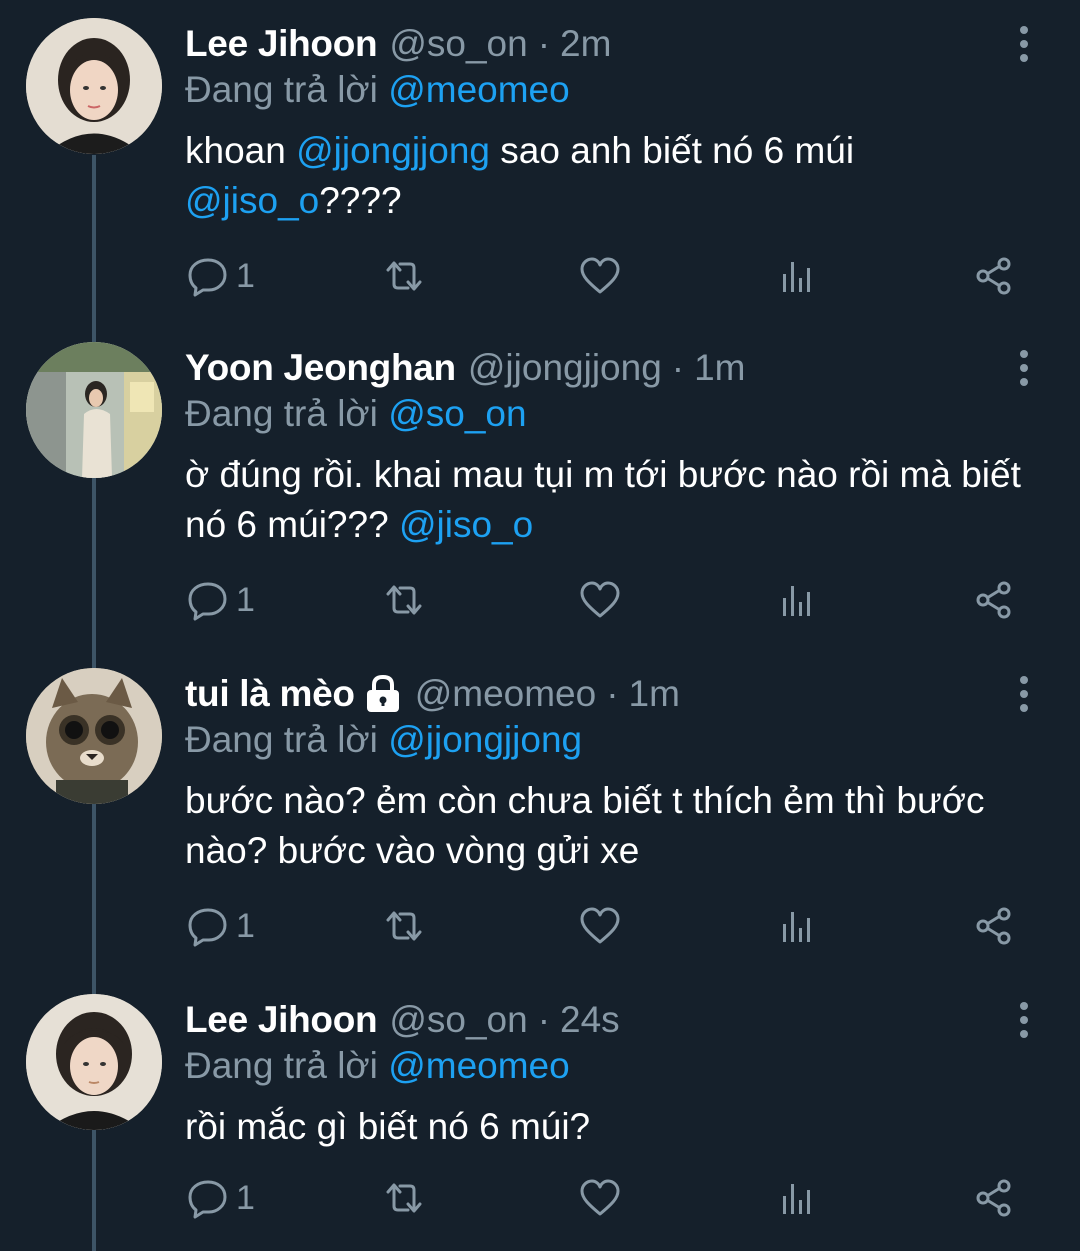 Image resolution: width=1080 pixels, height=1251 pixels. What do you see at coordinates (360, 200) in the screenshot?
I see `tweet-text-part: ????` at bounding box center [360, 200].